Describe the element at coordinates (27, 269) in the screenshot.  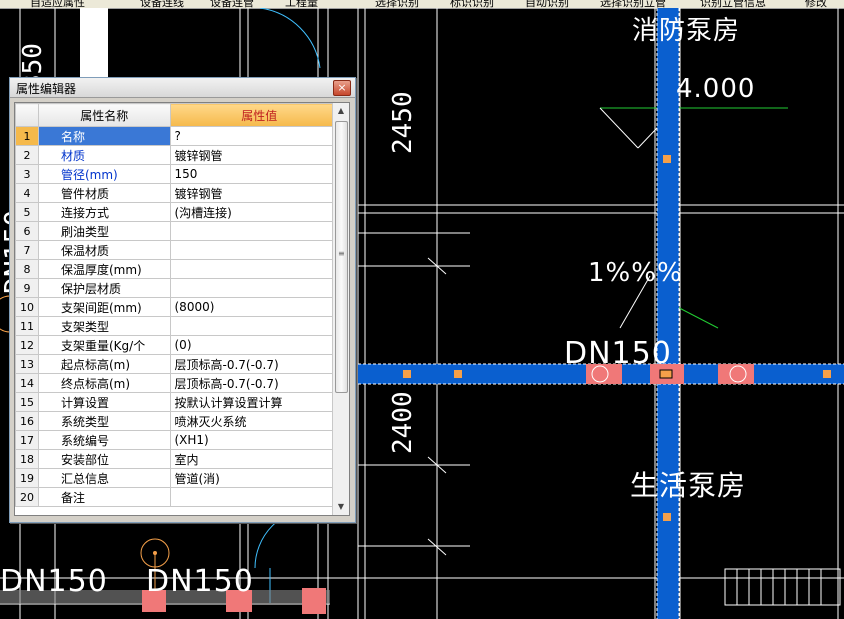
I see `row-number: 8` at that location.